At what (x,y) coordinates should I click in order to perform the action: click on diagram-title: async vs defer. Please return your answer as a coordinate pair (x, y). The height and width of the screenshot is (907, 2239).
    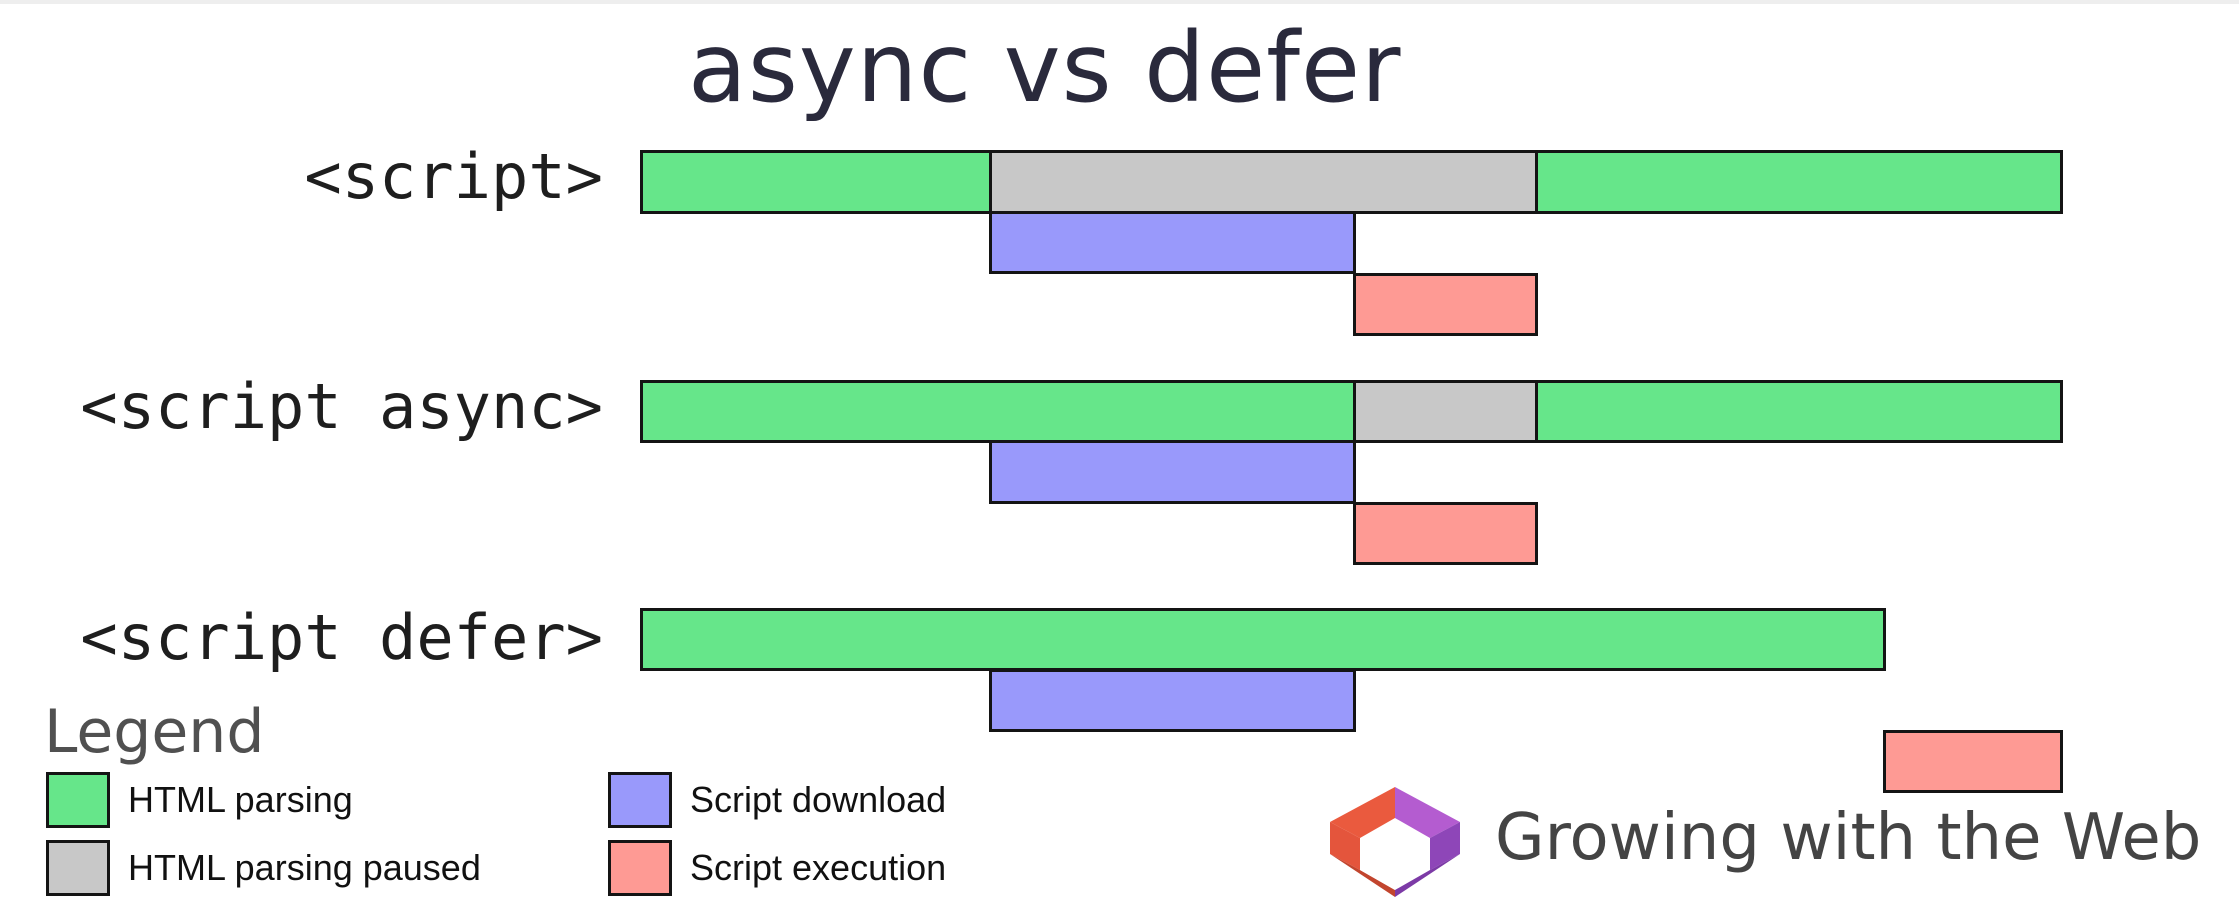
    Looking at the image, I should click on (1045, 68).